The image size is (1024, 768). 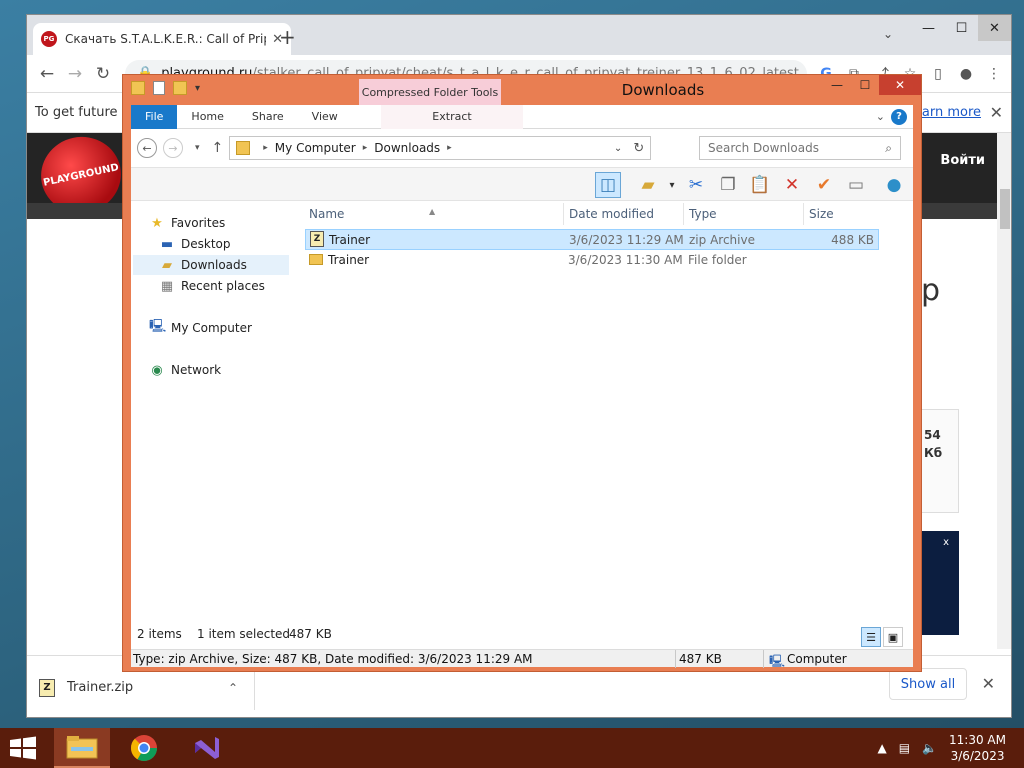 What do you see at coordinates (154, 116) in the screenshot?
I see `tab-file: File` at bounding box center [154, 116].